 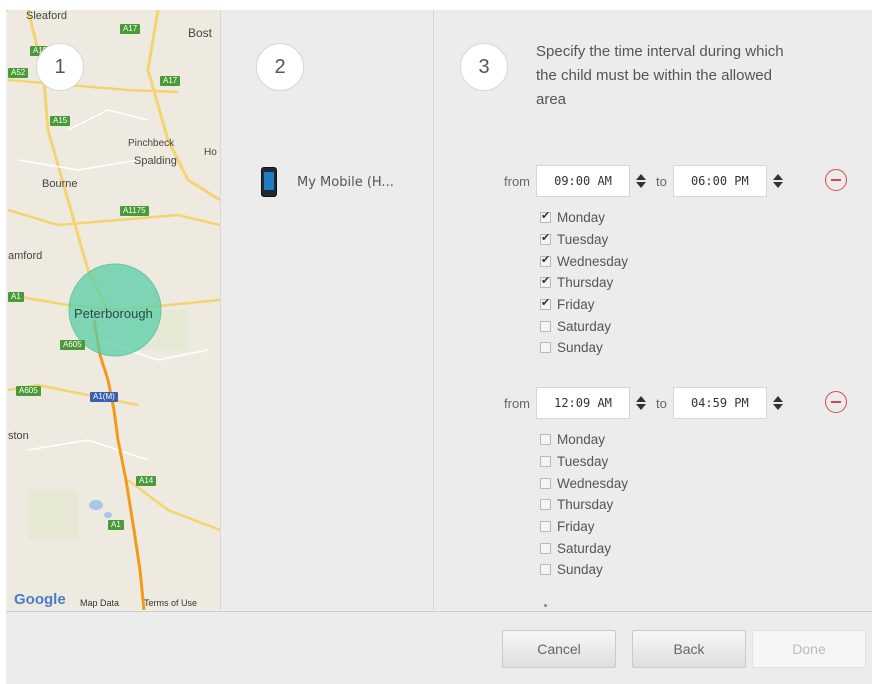 What do you see at coordinates (18, 73) in the screenshot?
I see `road-shield: A52` at bounding box center [18, 73].